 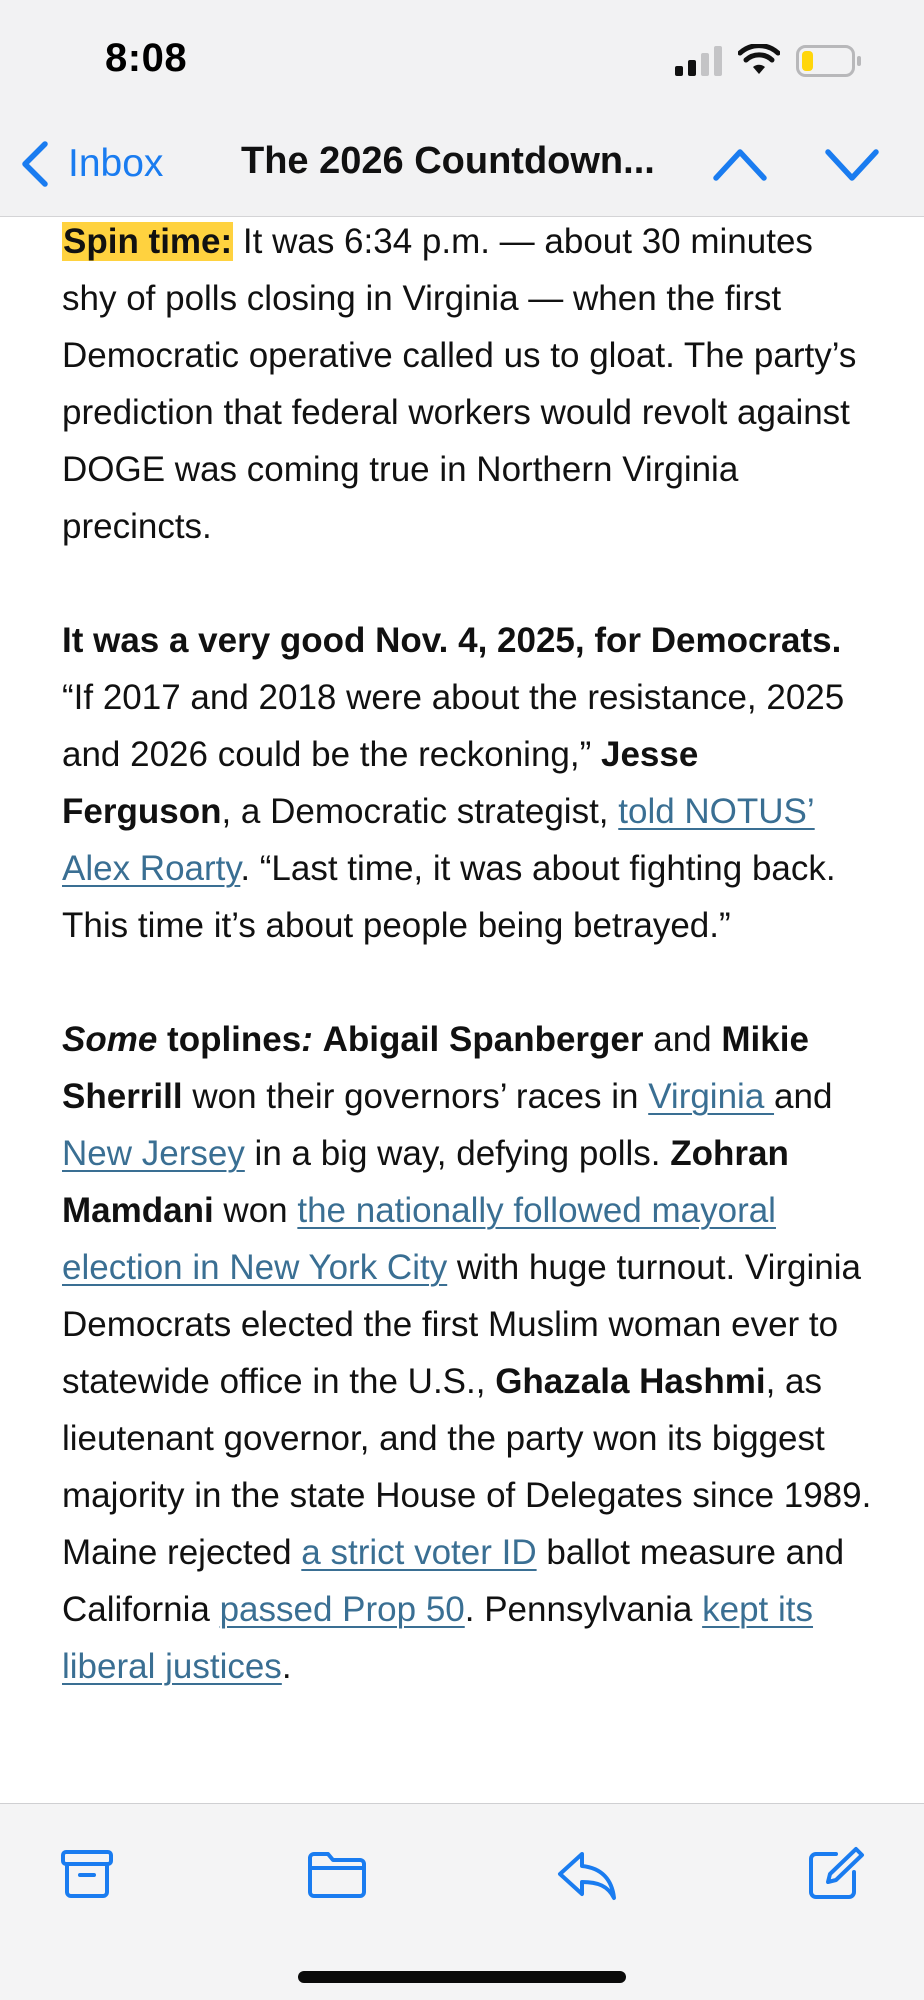 I want to click on chevron-left-icon, so click(x=35, y=164).